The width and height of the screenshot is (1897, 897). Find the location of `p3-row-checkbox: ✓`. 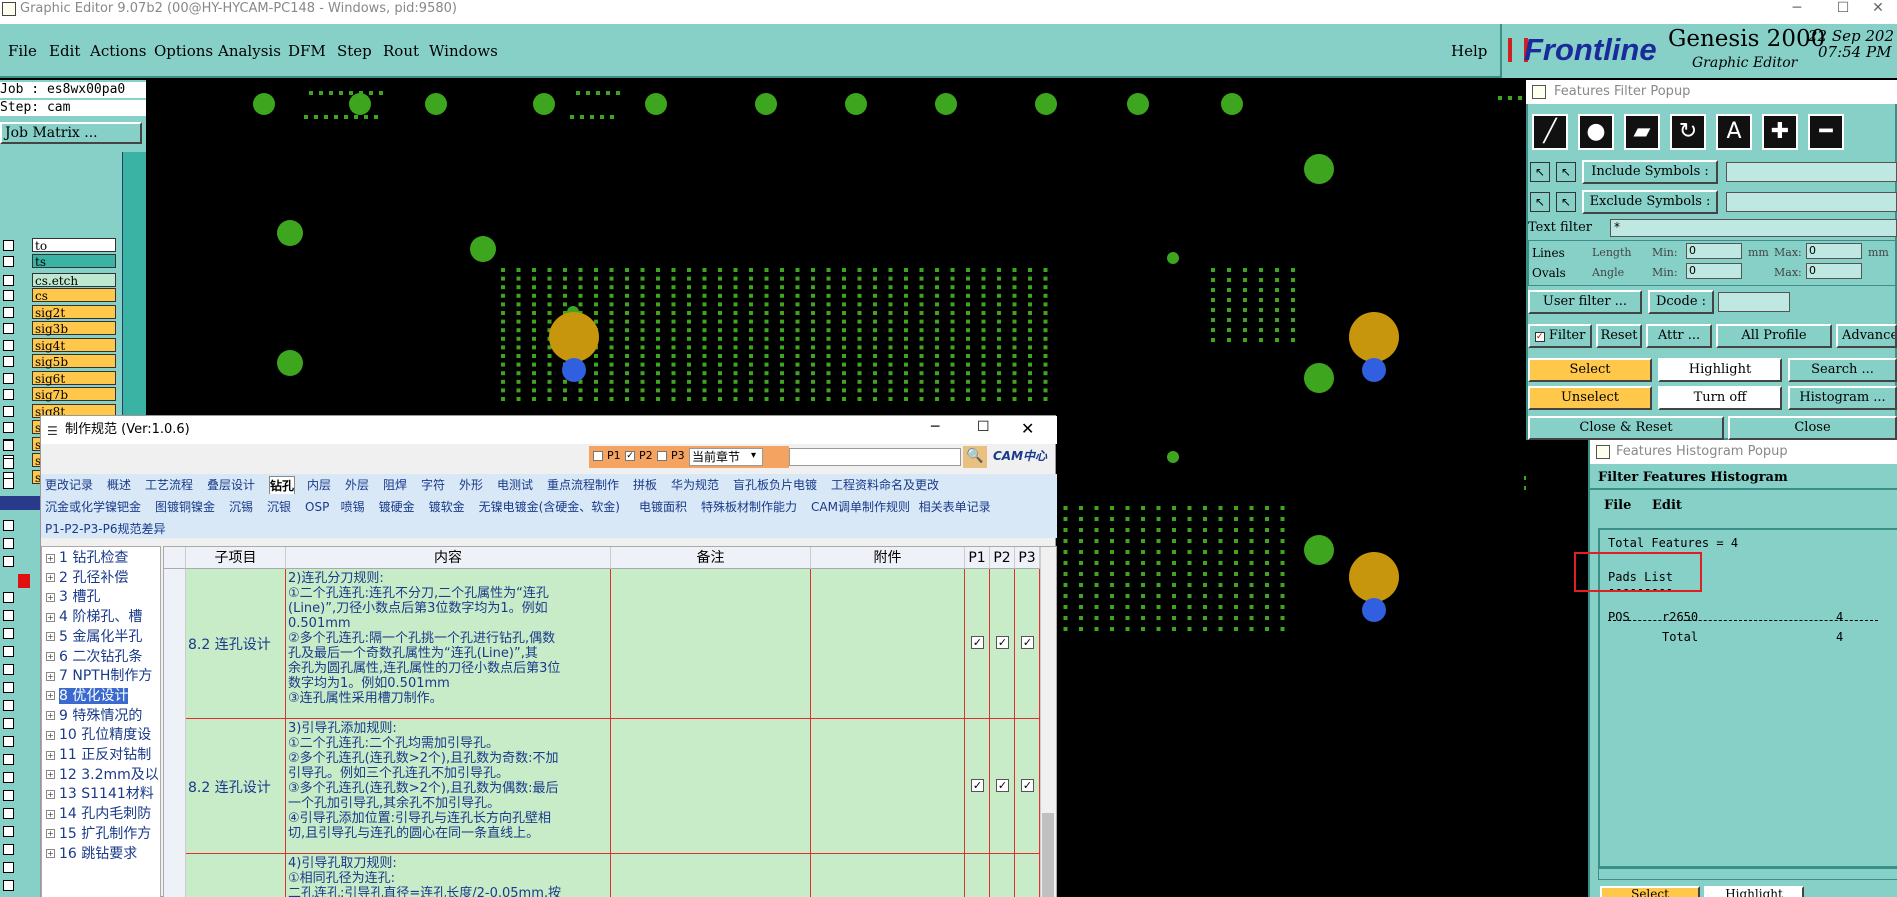

p3-row-checkbox: ✓ is located at coordinates (1027, 785).